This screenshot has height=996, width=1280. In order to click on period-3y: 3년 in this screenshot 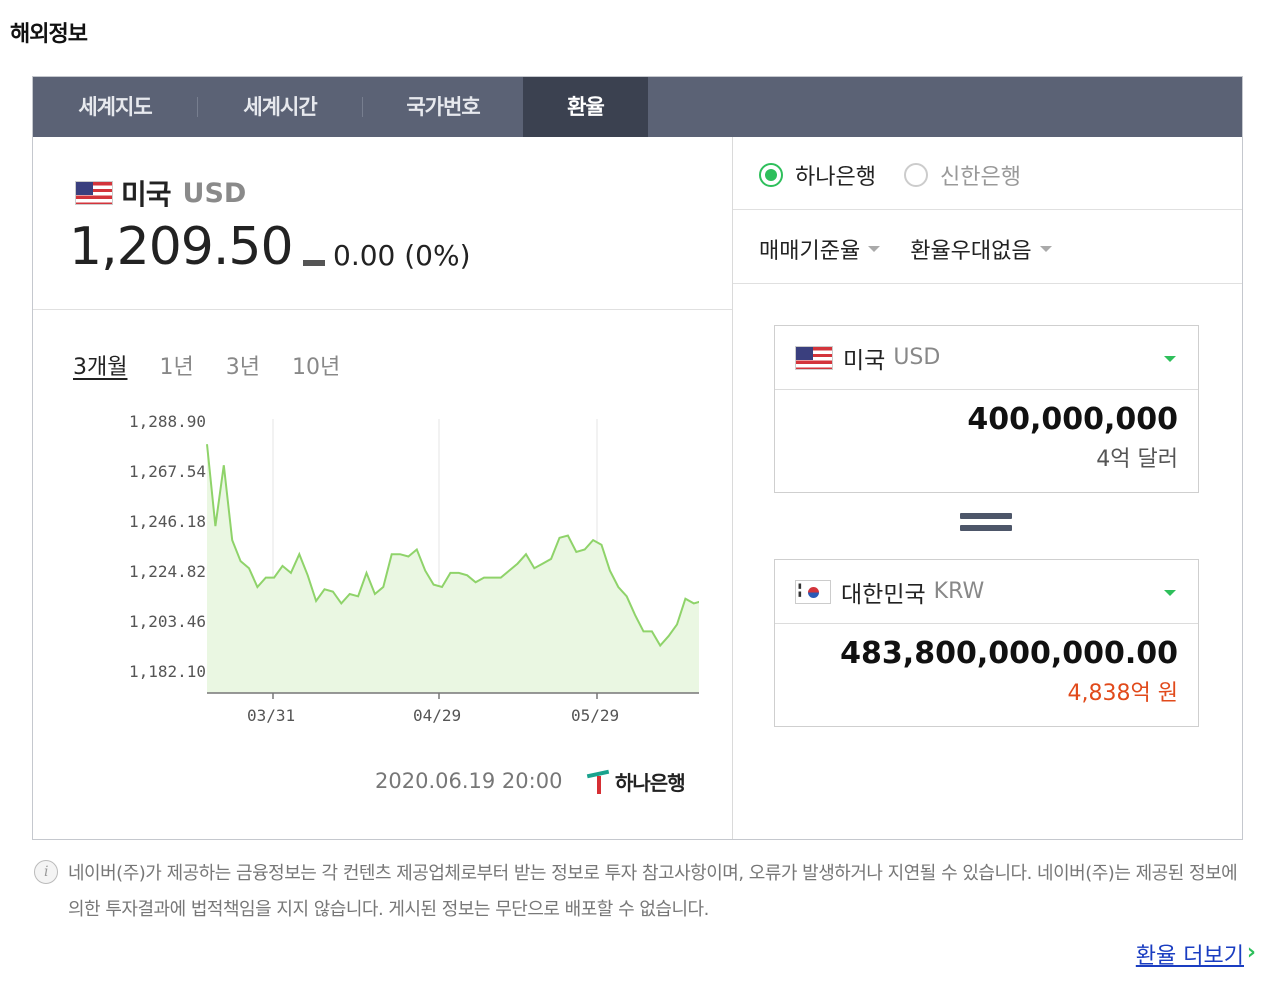, I will do `click(243, 365)`.